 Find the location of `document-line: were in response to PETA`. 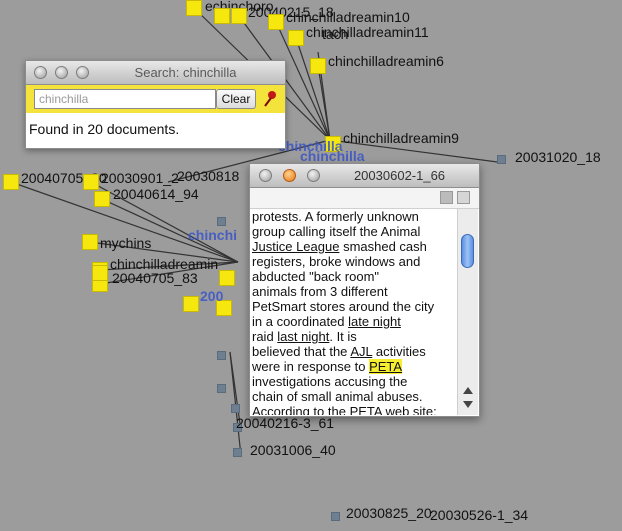

document-line: were in response to PETA is located at coordinates (352, 366).